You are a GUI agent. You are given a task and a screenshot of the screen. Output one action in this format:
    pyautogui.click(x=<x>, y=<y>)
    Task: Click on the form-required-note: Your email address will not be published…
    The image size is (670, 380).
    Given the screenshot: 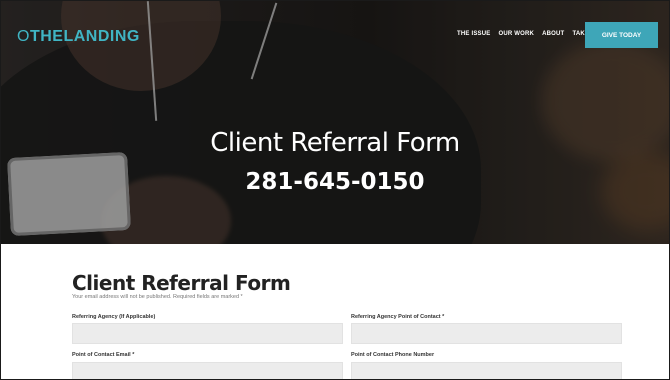 What is the action you would take?
    pyautogui.click(x=157, y=297)
    